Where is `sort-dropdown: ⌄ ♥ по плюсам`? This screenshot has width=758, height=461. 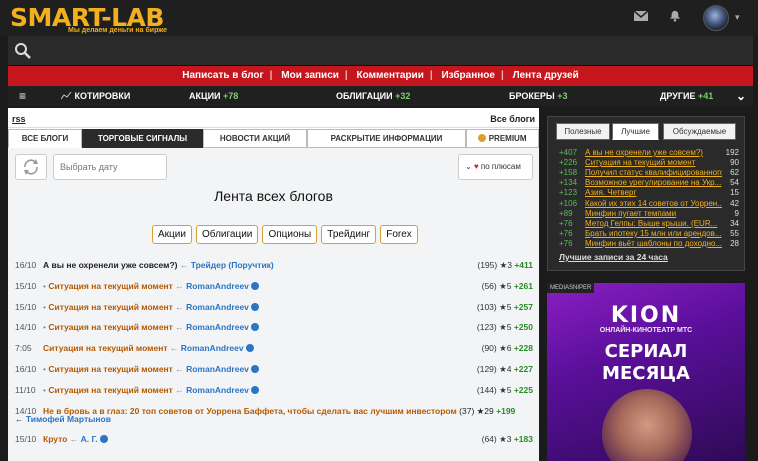 sort-dropdown: ⌄ ♥ по плюсам is located at coordinates (495, 167).